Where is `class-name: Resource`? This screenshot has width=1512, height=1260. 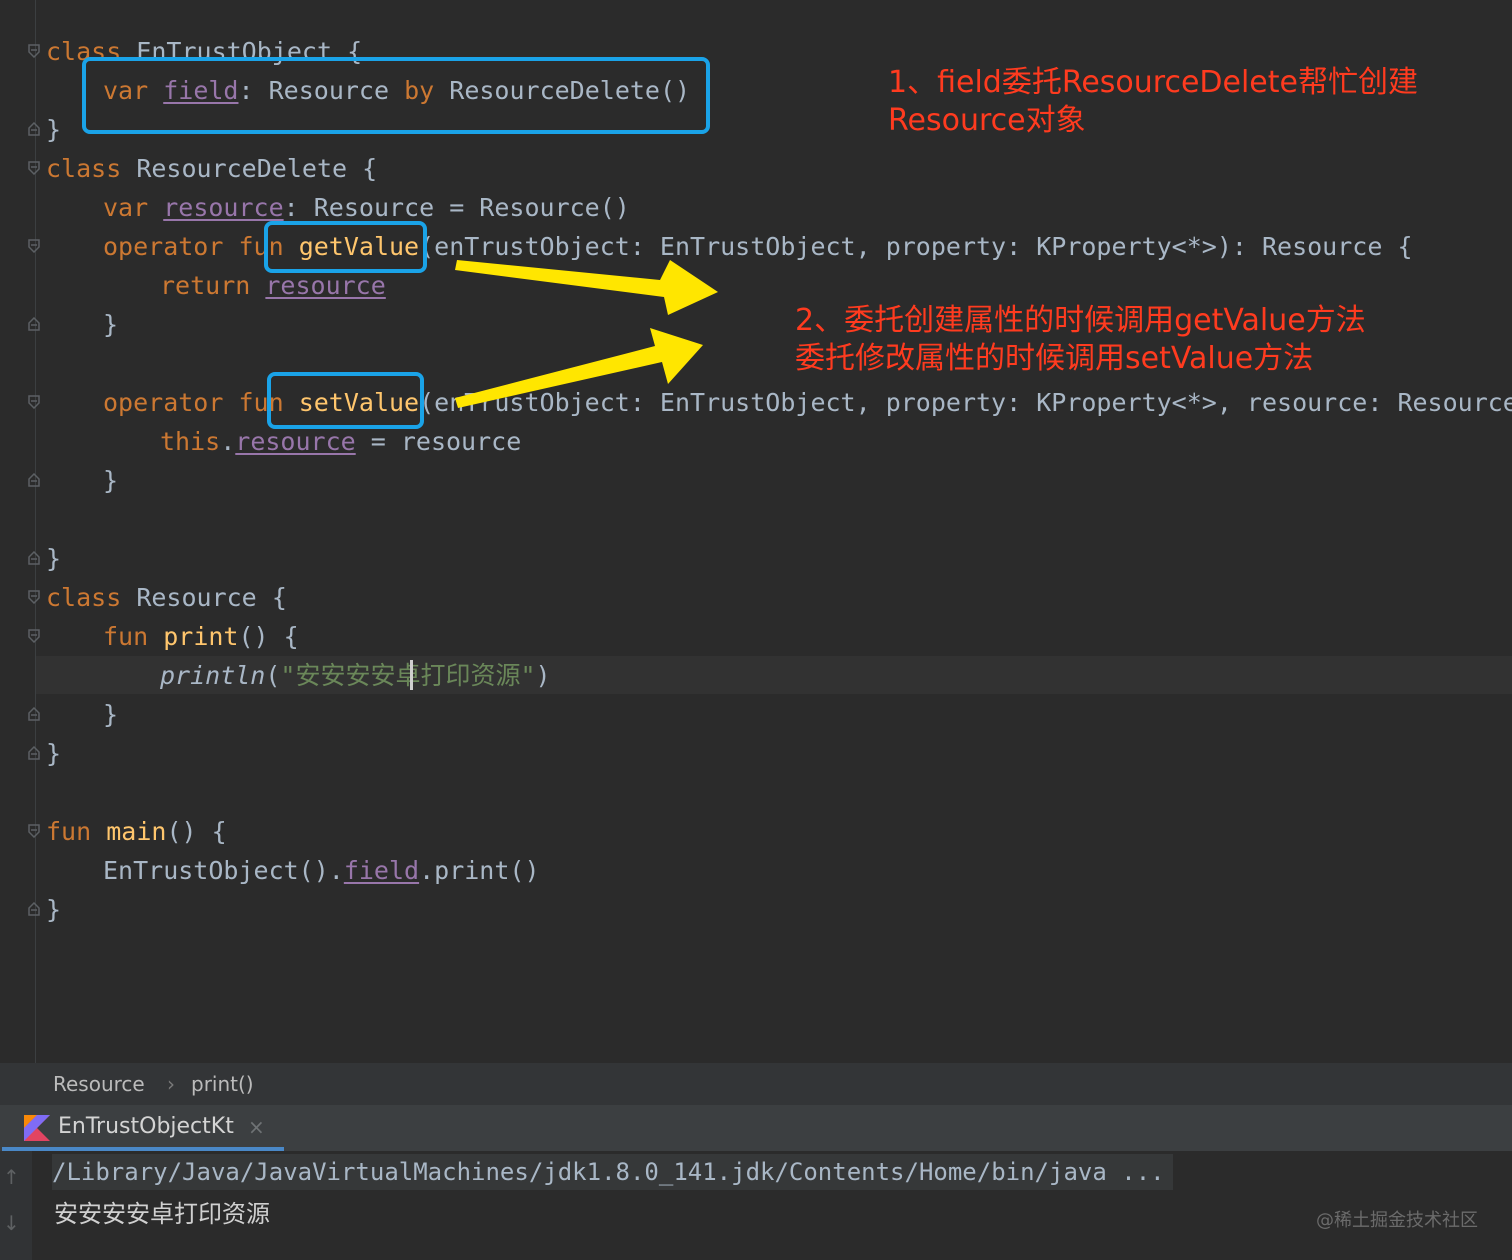 class-name: Resource is located at coordinates (196, 597).